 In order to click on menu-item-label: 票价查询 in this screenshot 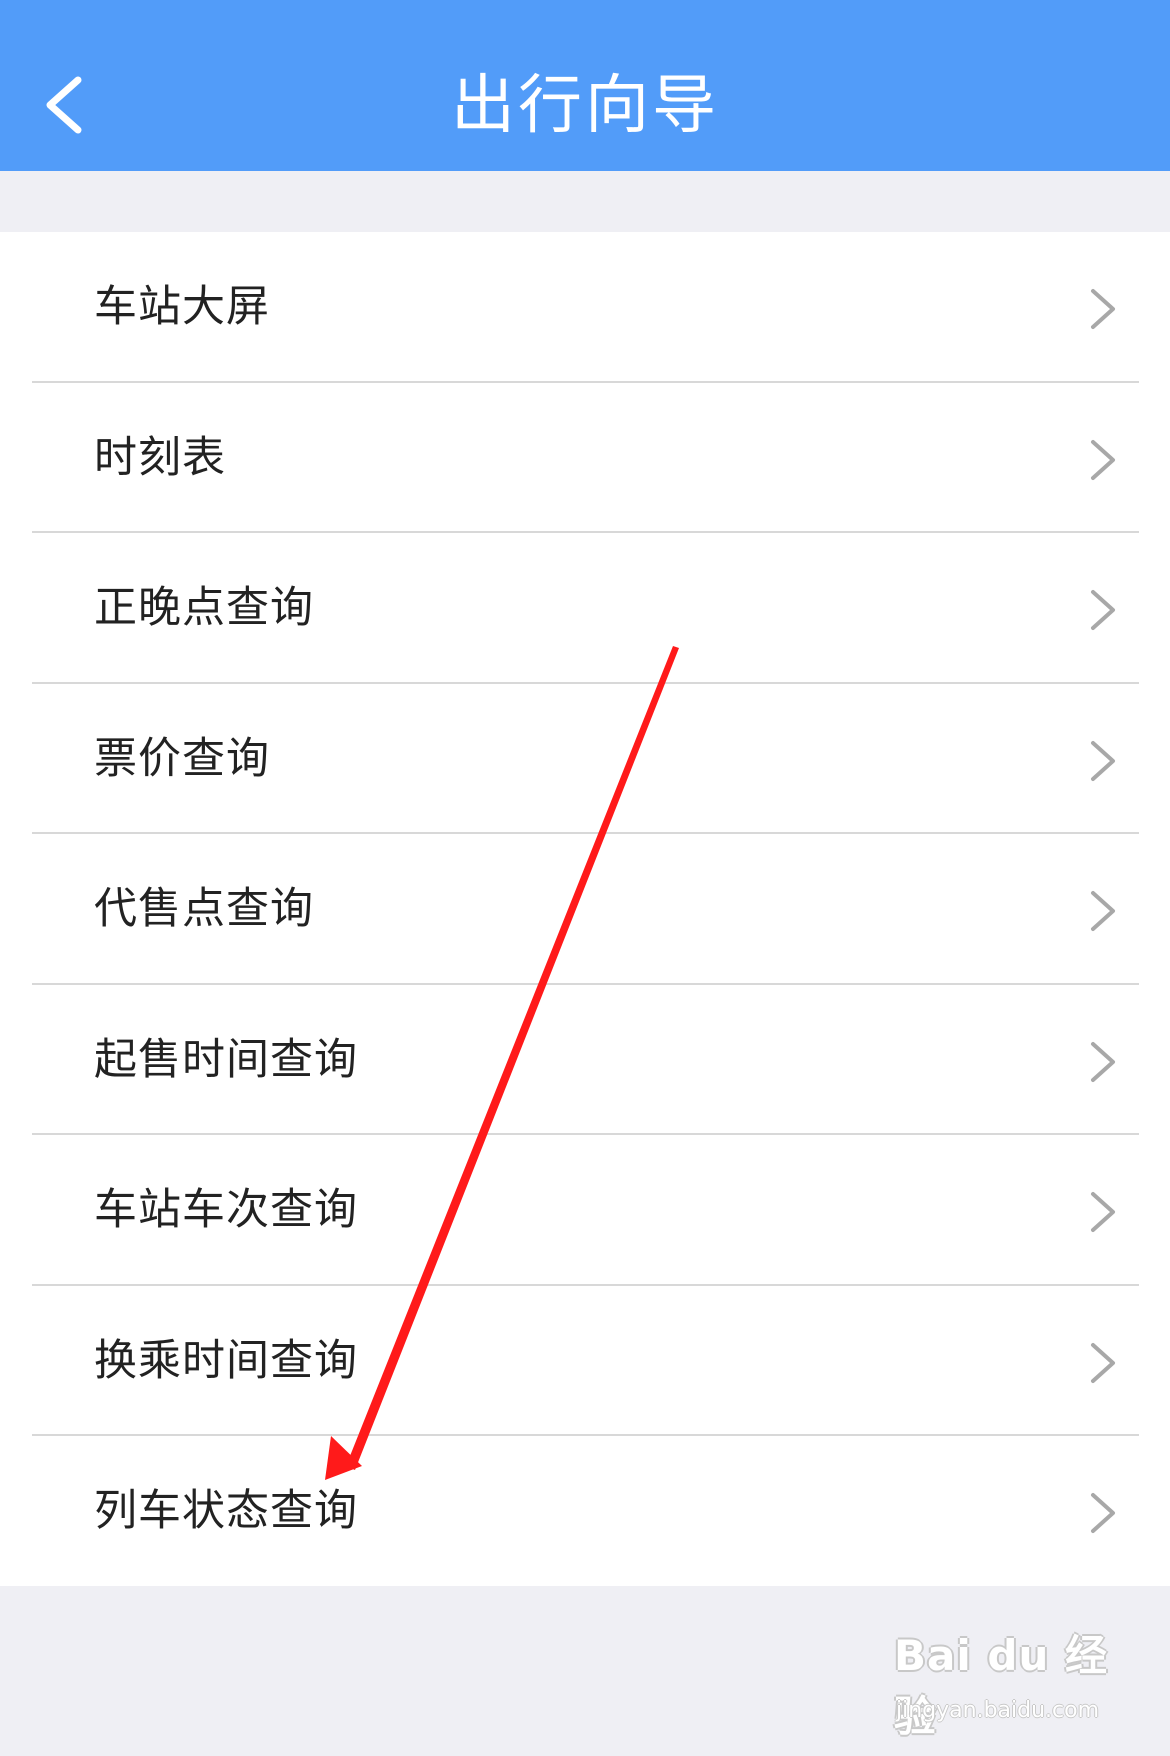, I will do `click(182, 758)`.